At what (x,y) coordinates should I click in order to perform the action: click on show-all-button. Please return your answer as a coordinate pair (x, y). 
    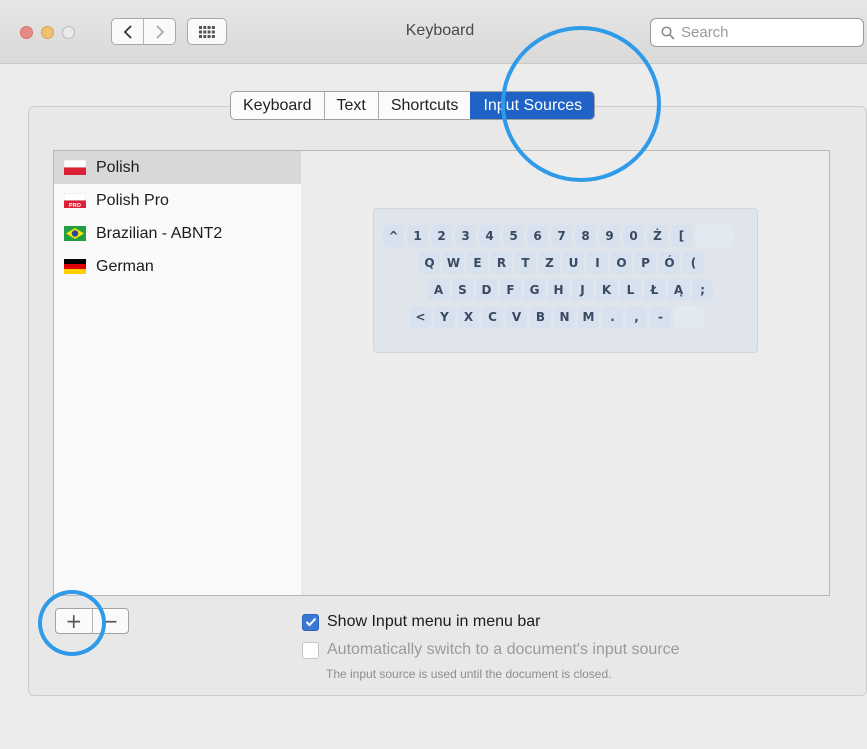
    Looking at the image, I should click on (207, 31).